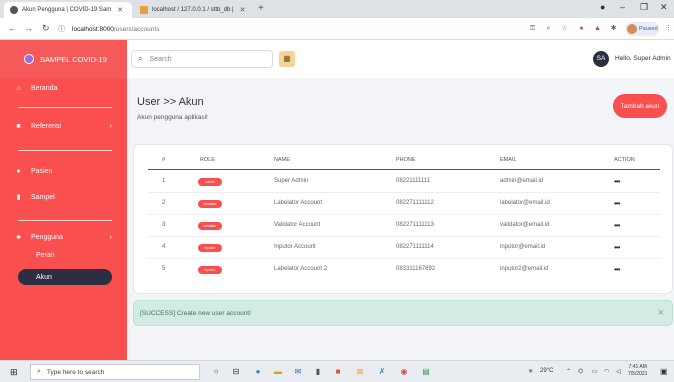 This screenshot has height=382, width=674. What do you see at coordinates (18, 126) in the screenshot?
I see `folder-icon: ■` at bounding box center [18, 126].